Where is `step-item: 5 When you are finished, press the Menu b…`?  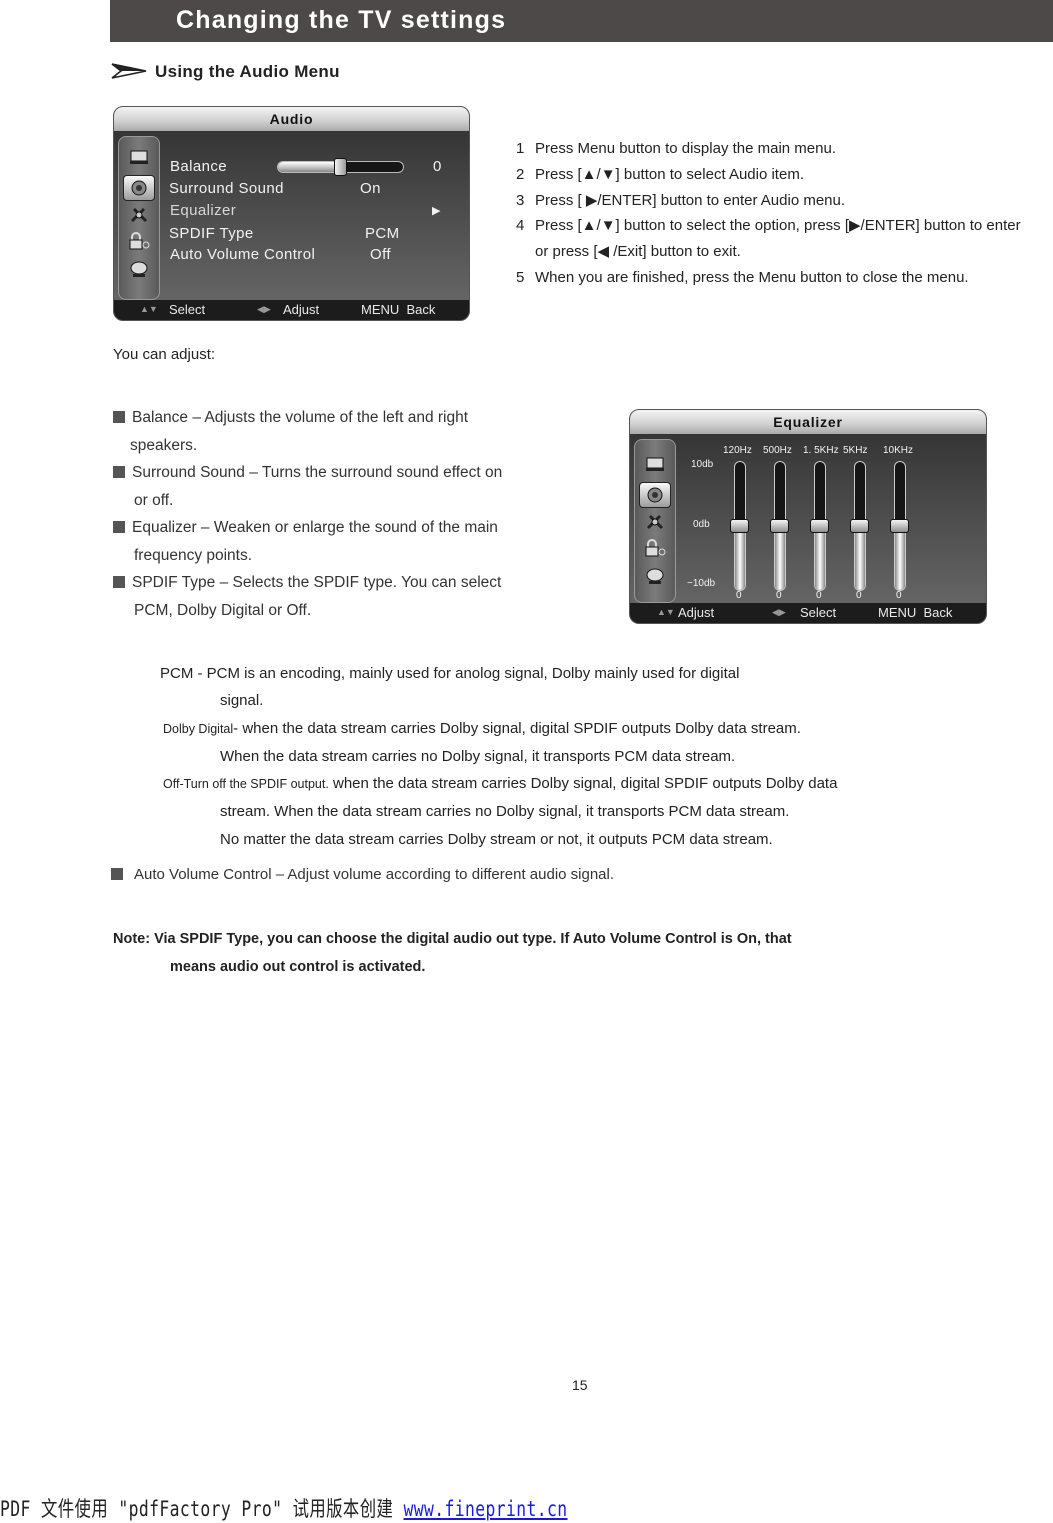
step-item: 5 When you are finished, press the Menu b… is located at coordinates (768, 278).